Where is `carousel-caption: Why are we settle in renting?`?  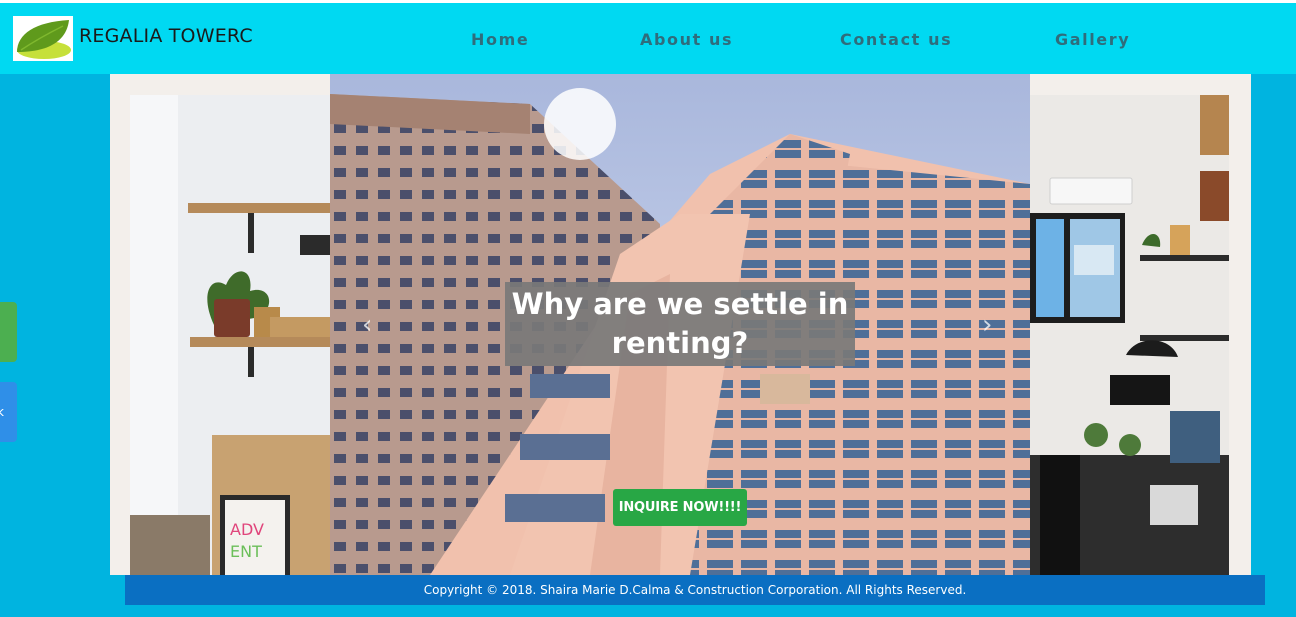 carousel-caption: Why are we settle in renting? is located at coordinates (680, 324).